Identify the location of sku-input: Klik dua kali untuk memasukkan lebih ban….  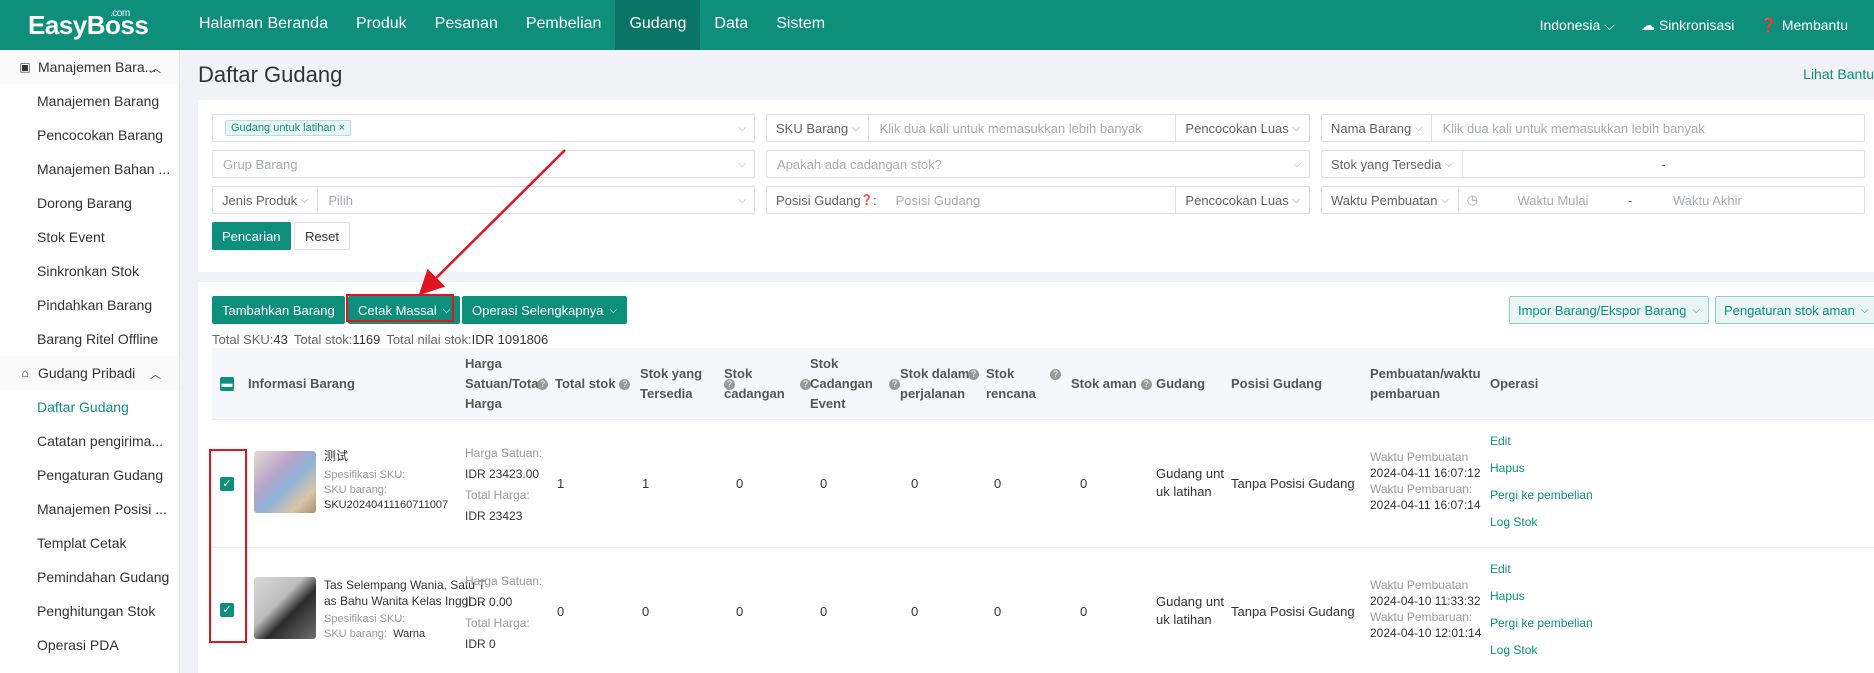
(1022, 128).